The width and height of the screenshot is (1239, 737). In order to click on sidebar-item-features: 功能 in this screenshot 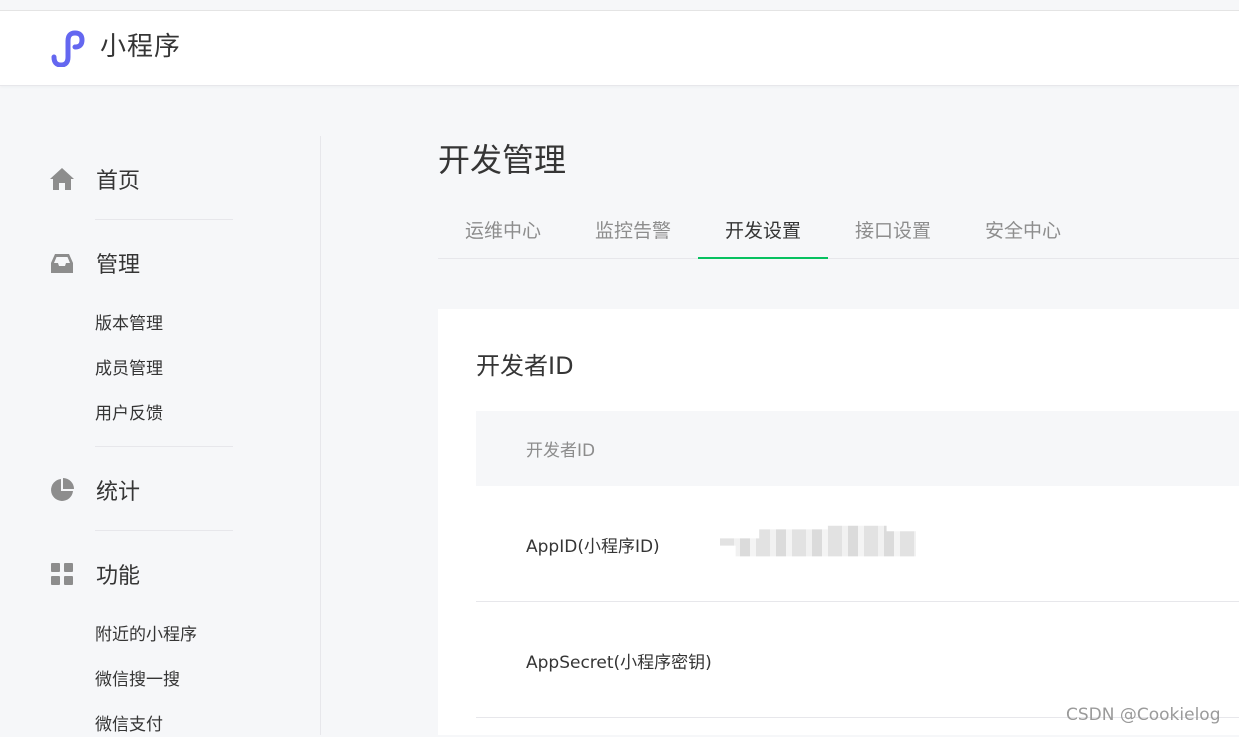, I will do `click(94, 574)`.